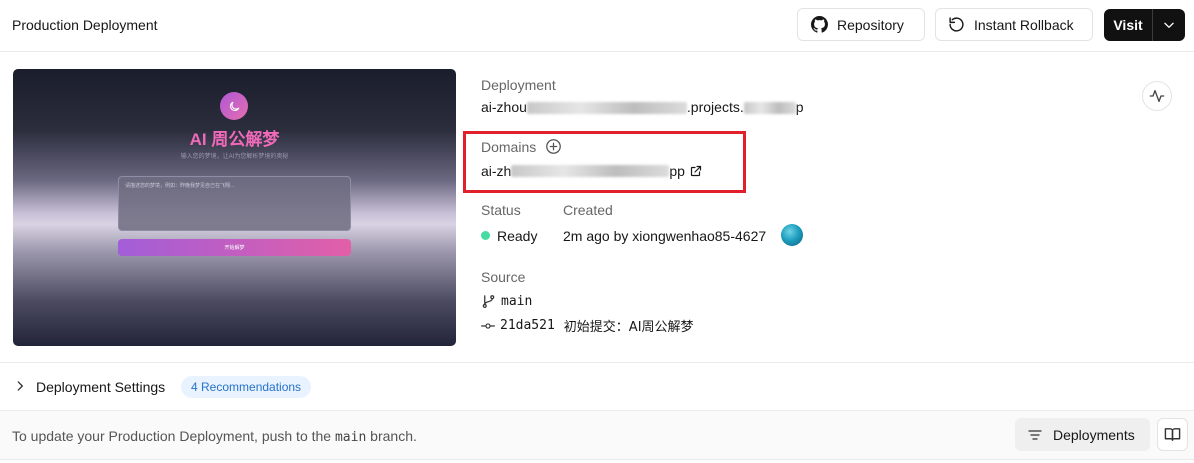  What do you see at coordinates (628, 327) in the screenshot?
I see `commit-message: 初始提交：AI周公解梦` at bounding box center [628, 327].